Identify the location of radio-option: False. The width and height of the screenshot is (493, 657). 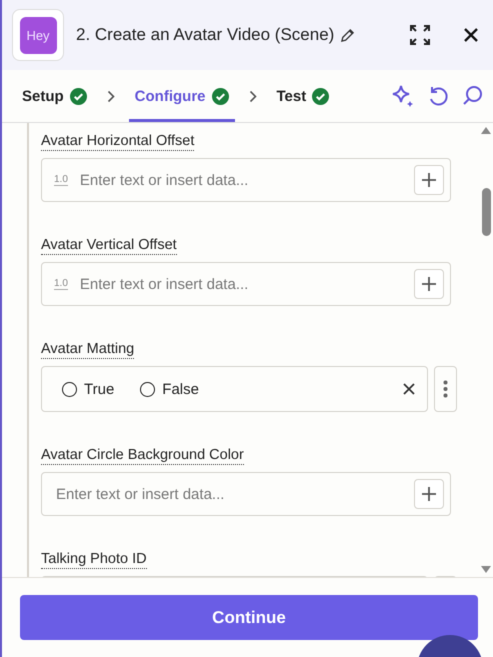
(169, 389).